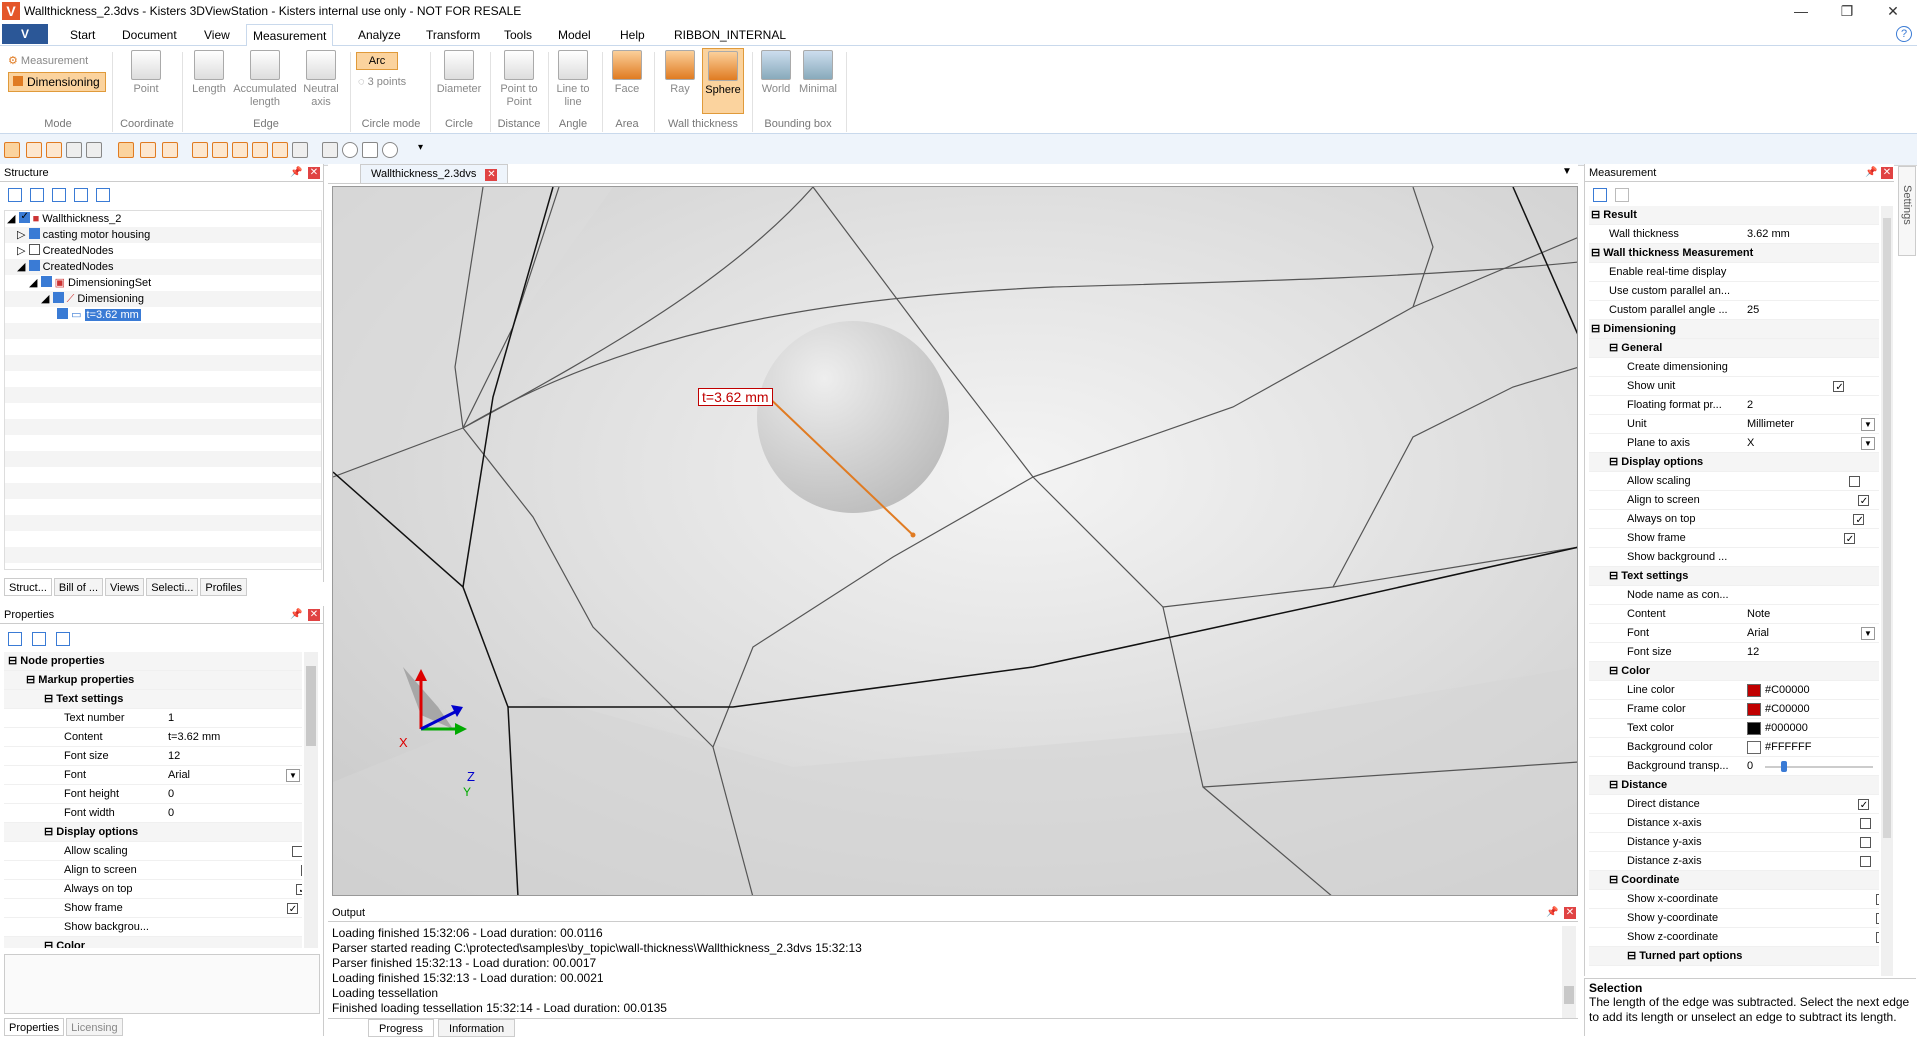  What do you see at coordinates (1904, 34) in the screenshot?
I see `help-icon: ?` at bounding box center [1904, 34].